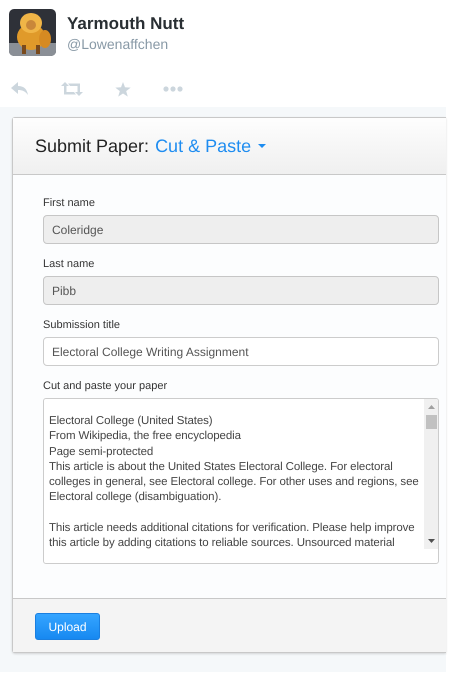 The height and width of the screenshot is (676, 475). Describe the element at coordinates (20, 89) in the screenshot. I see `reply-icon` at that location.